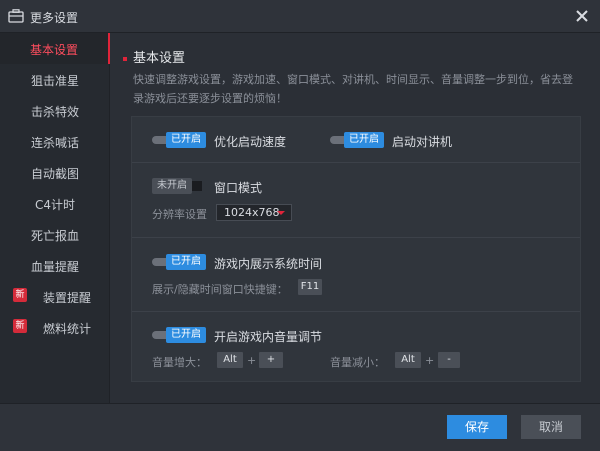 This screenshot has width=600, height=451. What do you see at coordinates (197, 186) in the screenshot?
I see `toggle-knob` at bounding box center [197, 186].